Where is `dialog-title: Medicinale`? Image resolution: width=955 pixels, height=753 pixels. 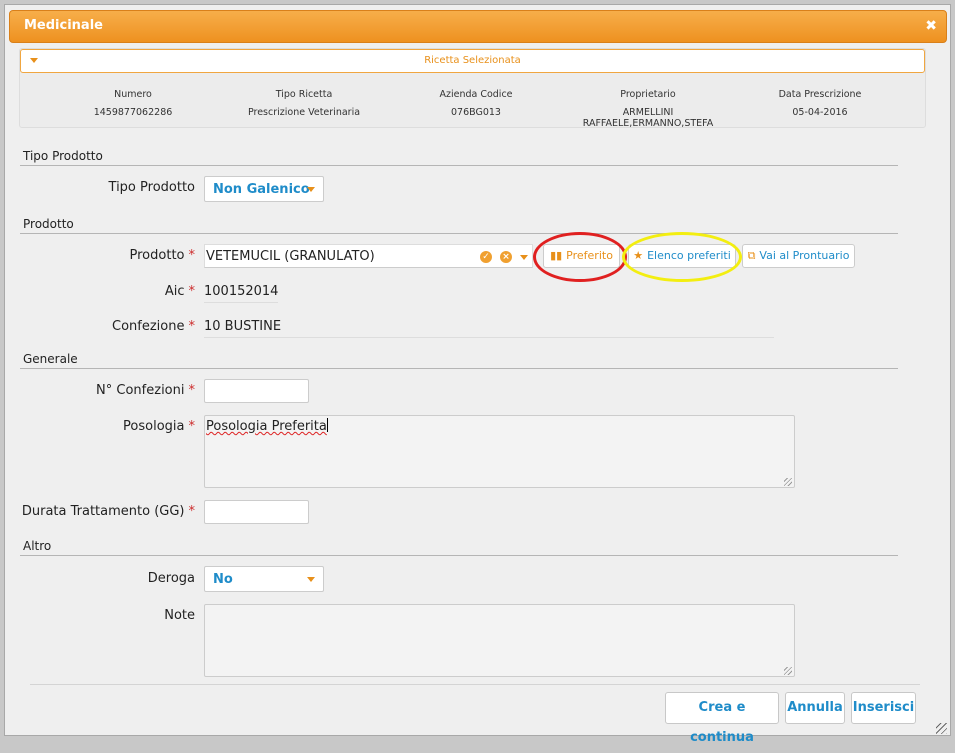 dialog-title: Medicinale is located at coordinates (63, 25).